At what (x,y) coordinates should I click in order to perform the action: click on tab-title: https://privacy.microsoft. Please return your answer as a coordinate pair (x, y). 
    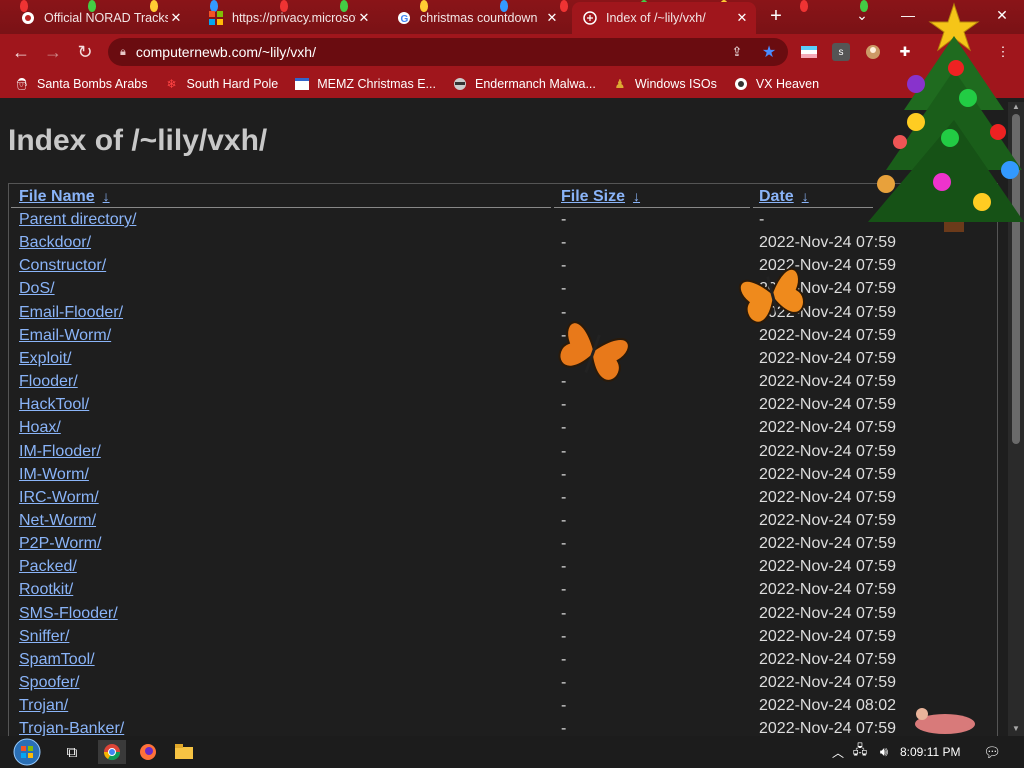
    Looking at the image, I should click on (294, 18).